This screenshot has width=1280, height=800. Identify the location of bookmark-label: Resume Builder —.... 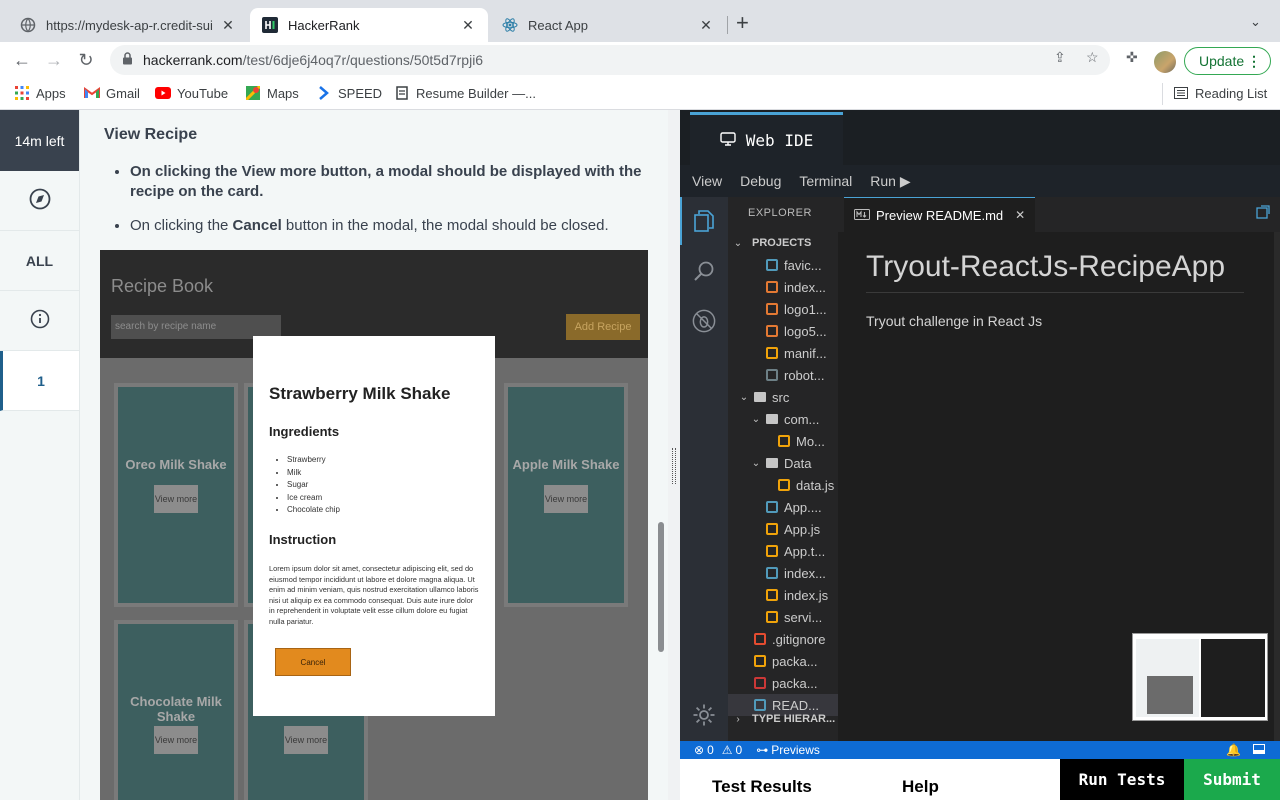
(476, 93).